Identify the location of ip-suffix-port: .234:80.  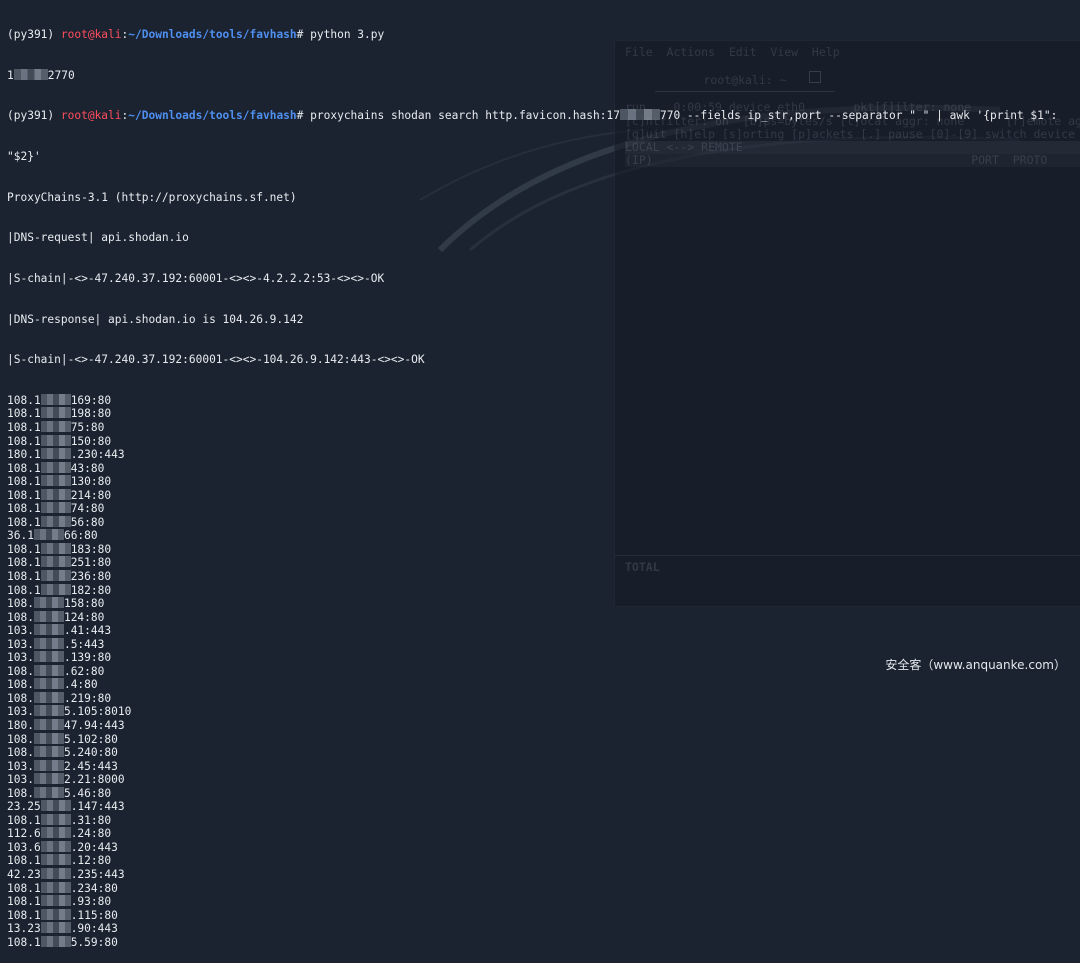
(94, 888).